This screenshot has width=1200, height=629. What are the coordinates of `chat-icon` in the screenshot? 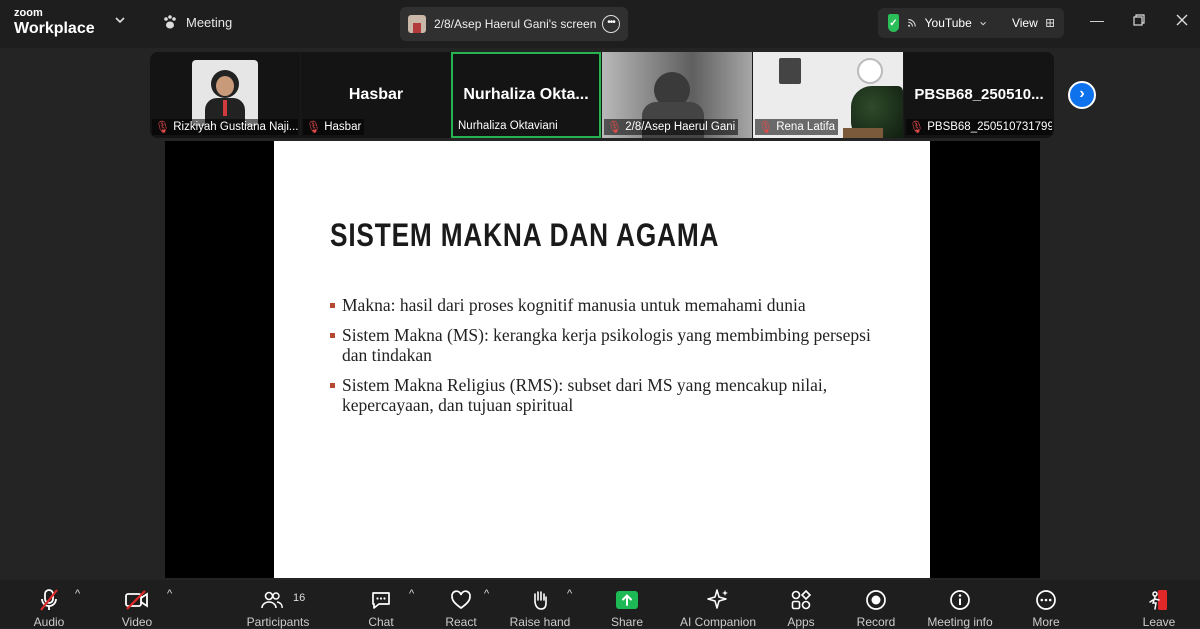 It's located at (381, 600).